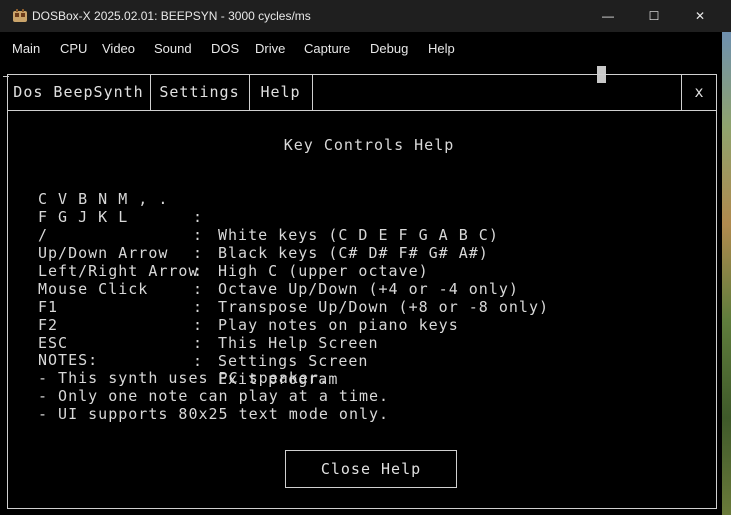 The image size is (731, 515). I want to click on help-heading: Key Controls Help, so click(369, 145).